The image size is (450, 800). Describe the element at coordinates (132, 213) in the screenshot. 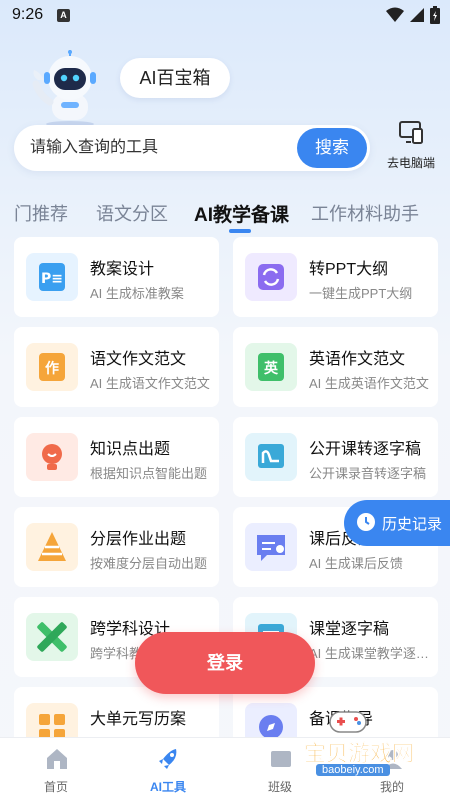

I see `tab-chinese: 语文分区` at that location.